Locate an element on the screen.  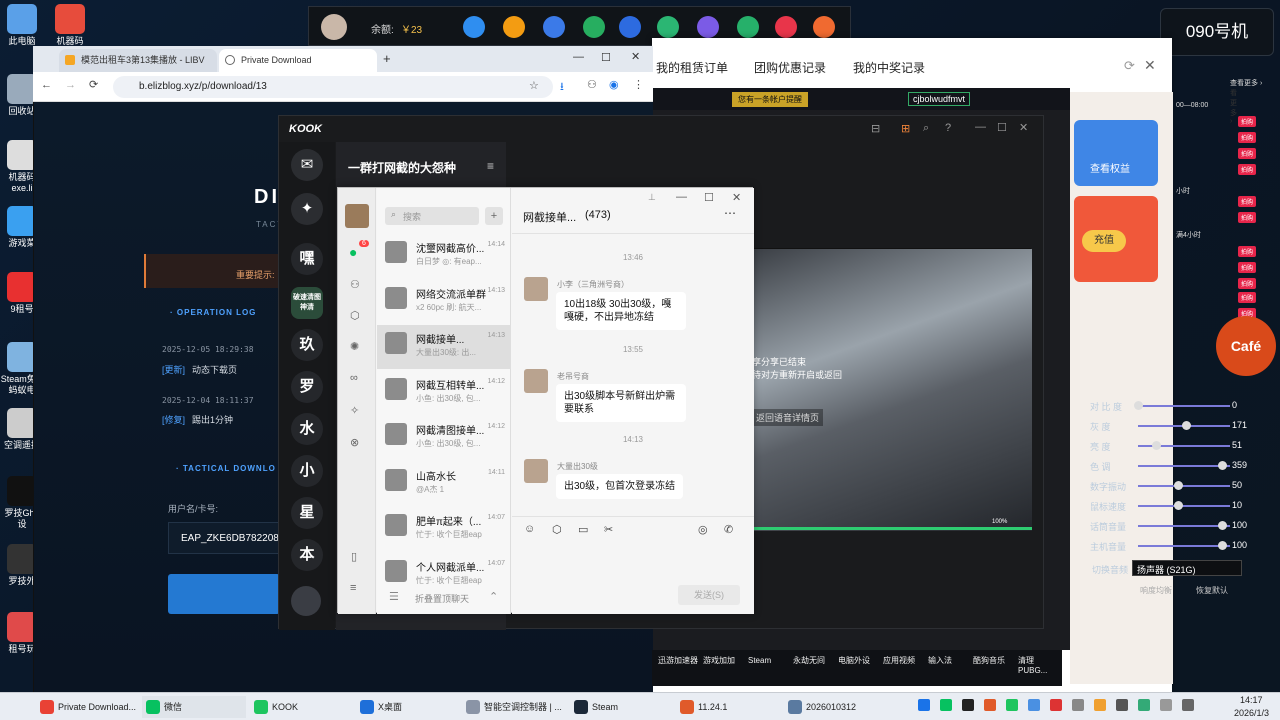
self-avatar is located at coordinates (306, 601).